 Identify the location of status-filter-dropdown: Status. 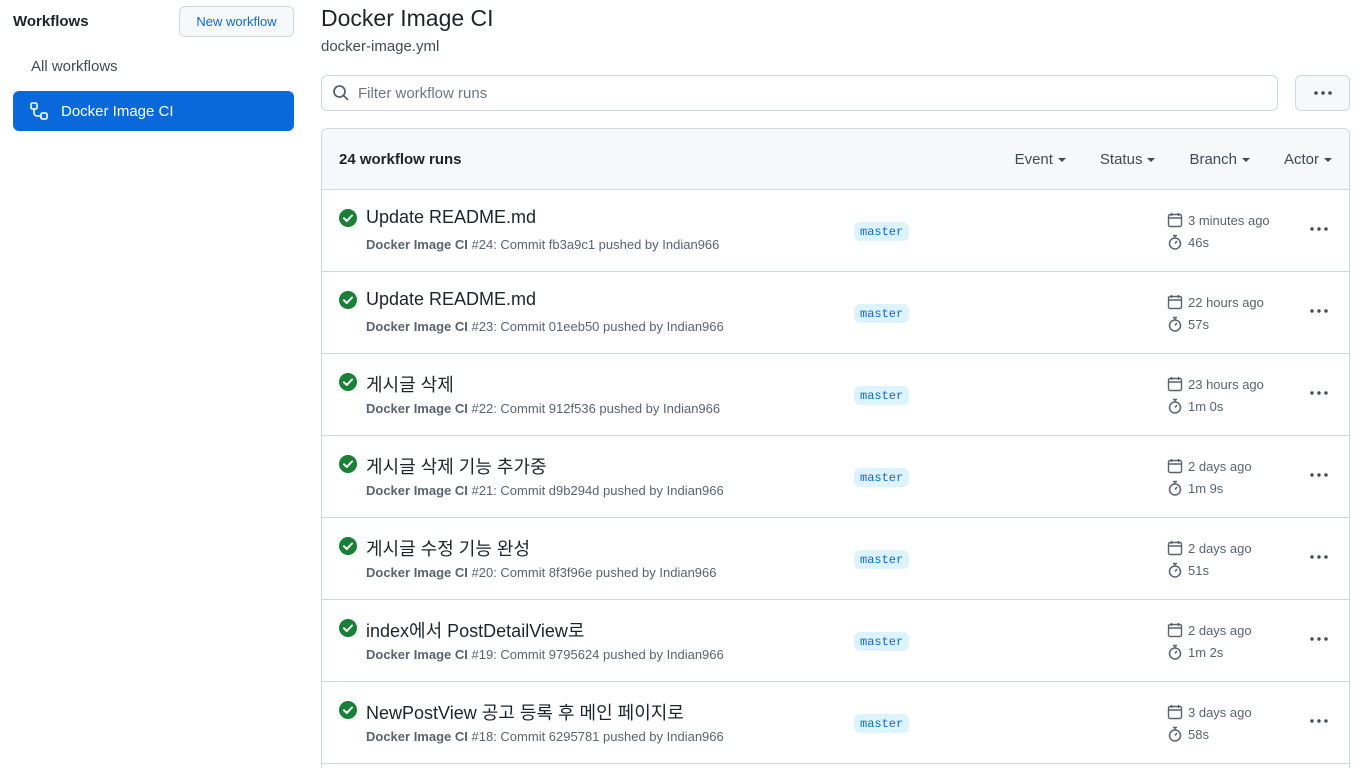
(1128, 159).